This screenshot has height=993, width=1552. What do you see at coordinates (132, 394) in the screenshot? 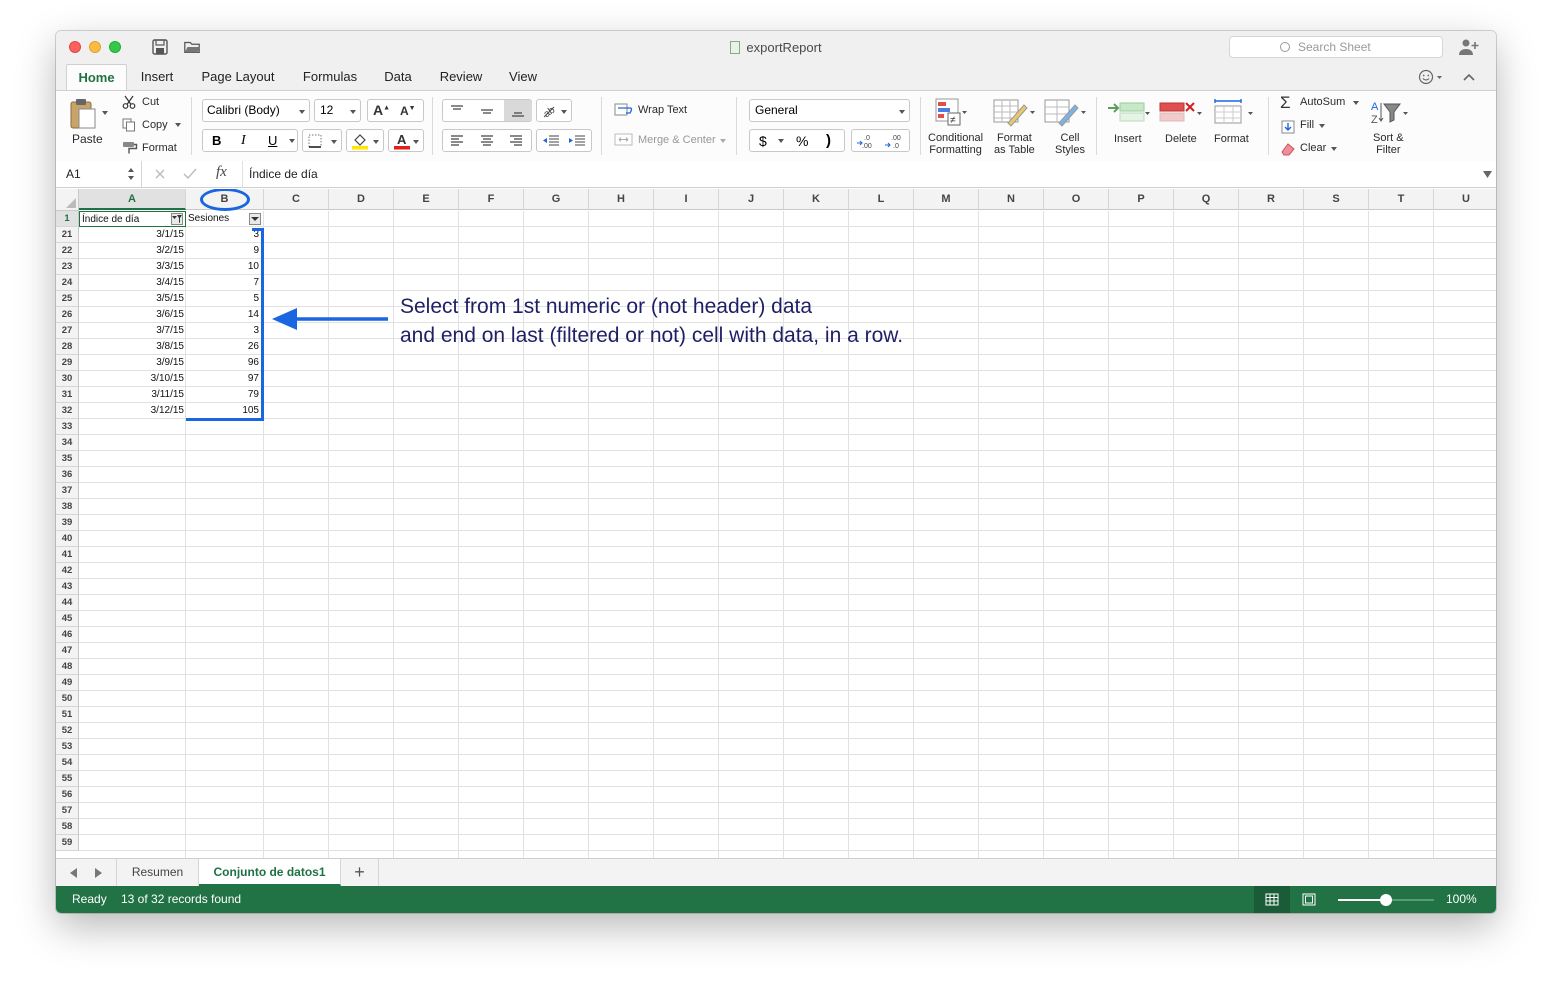
I see `date-cell: 3/11/15` at bounding box center [132, 394].